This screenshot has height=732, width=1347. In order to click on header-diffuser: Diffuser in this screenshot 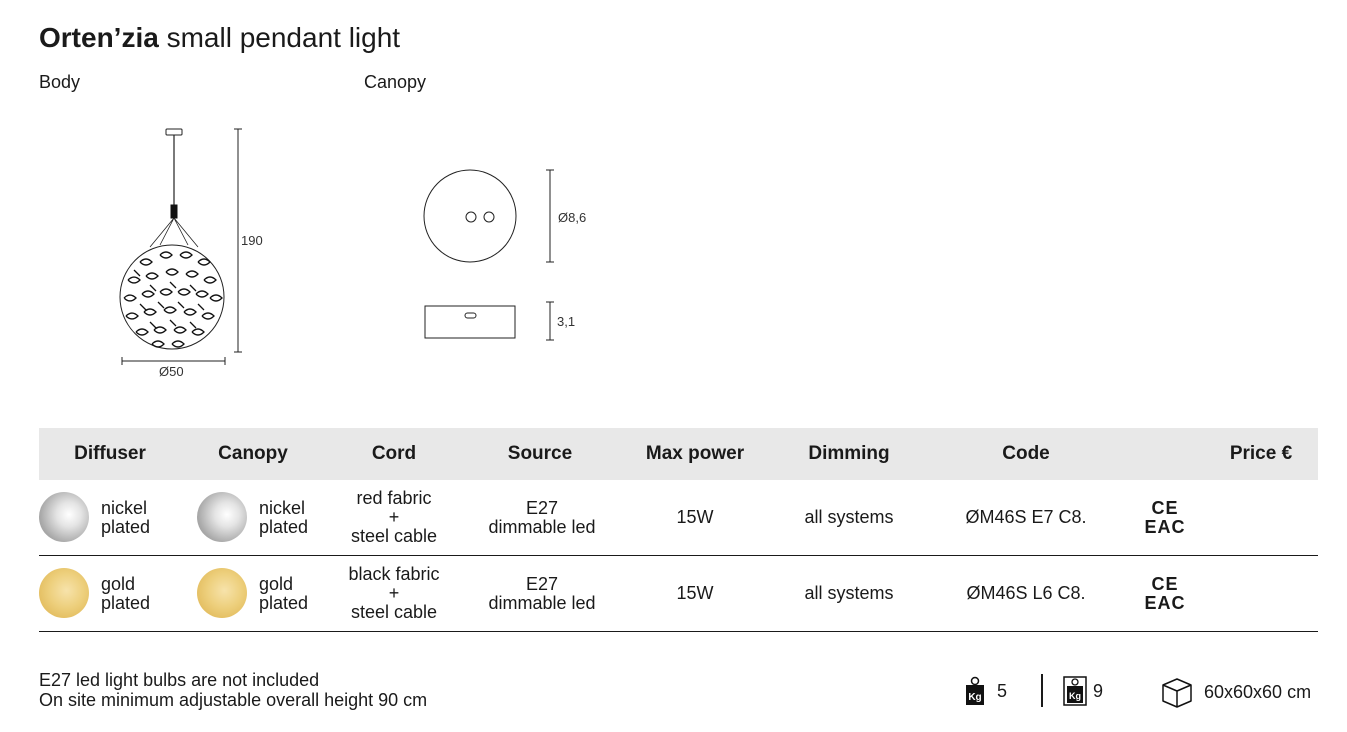, I will do `click(110, 453)`.